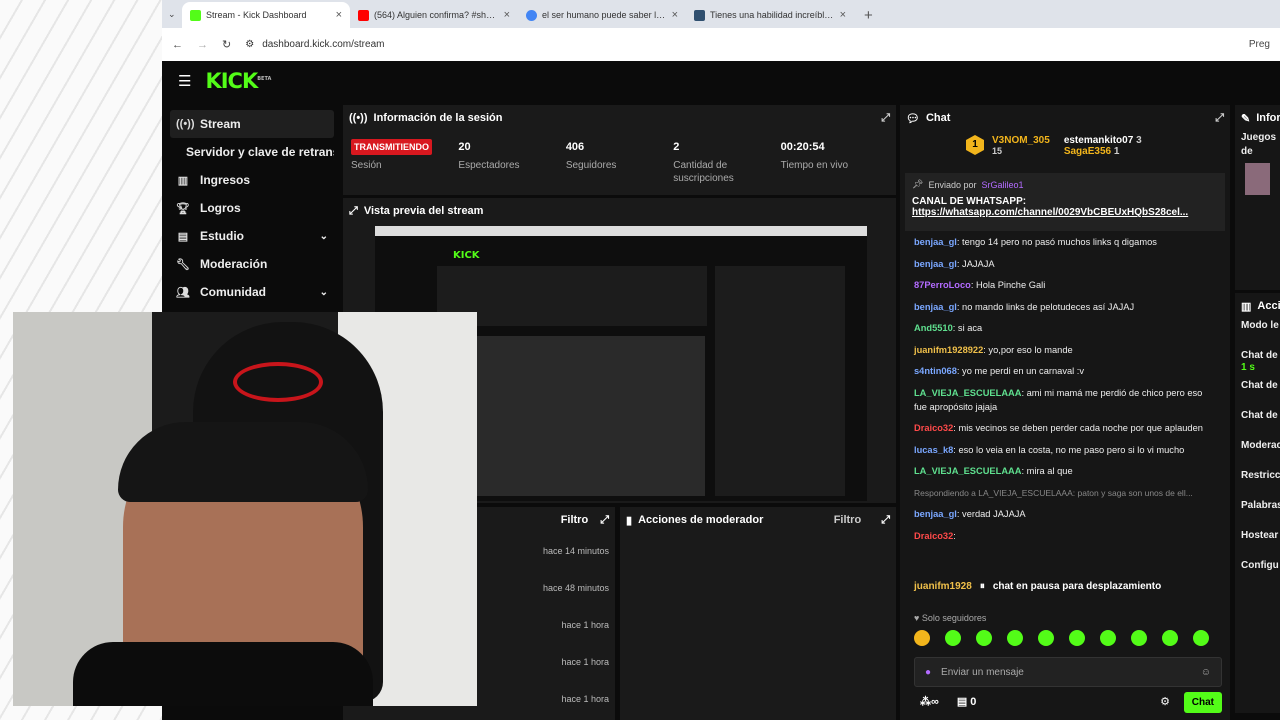 This screenshot has width=1280, height=720. What do you see at coordinates (183, 208) in the screenshot?
I see `trophy-icon: 🏆︎` at bounding box center [183, 208].